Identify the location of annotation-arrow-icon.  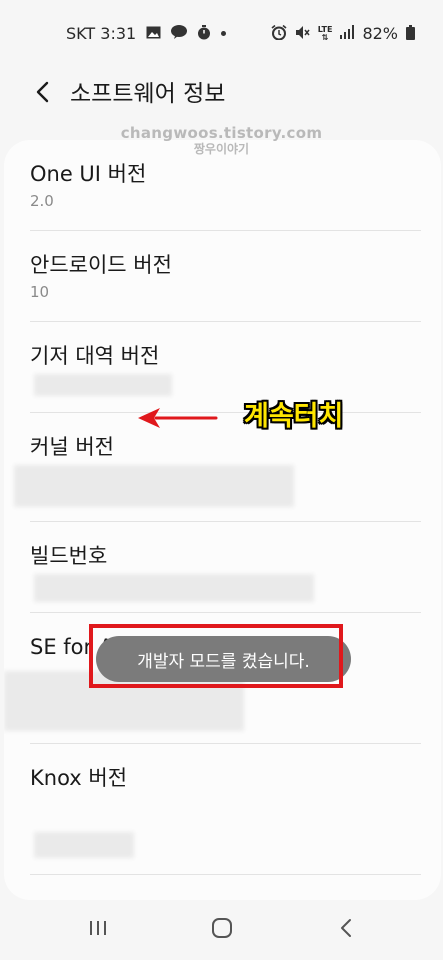
(178, 420).